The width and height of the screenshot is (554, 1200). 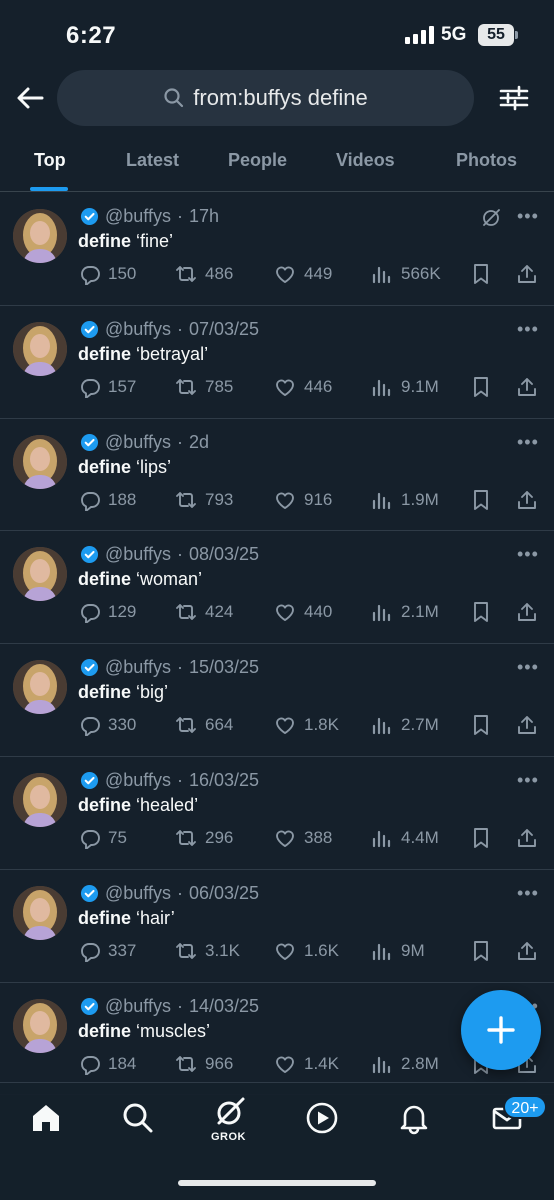 I want to click on like-count: 916, so click(x=318, y=499).